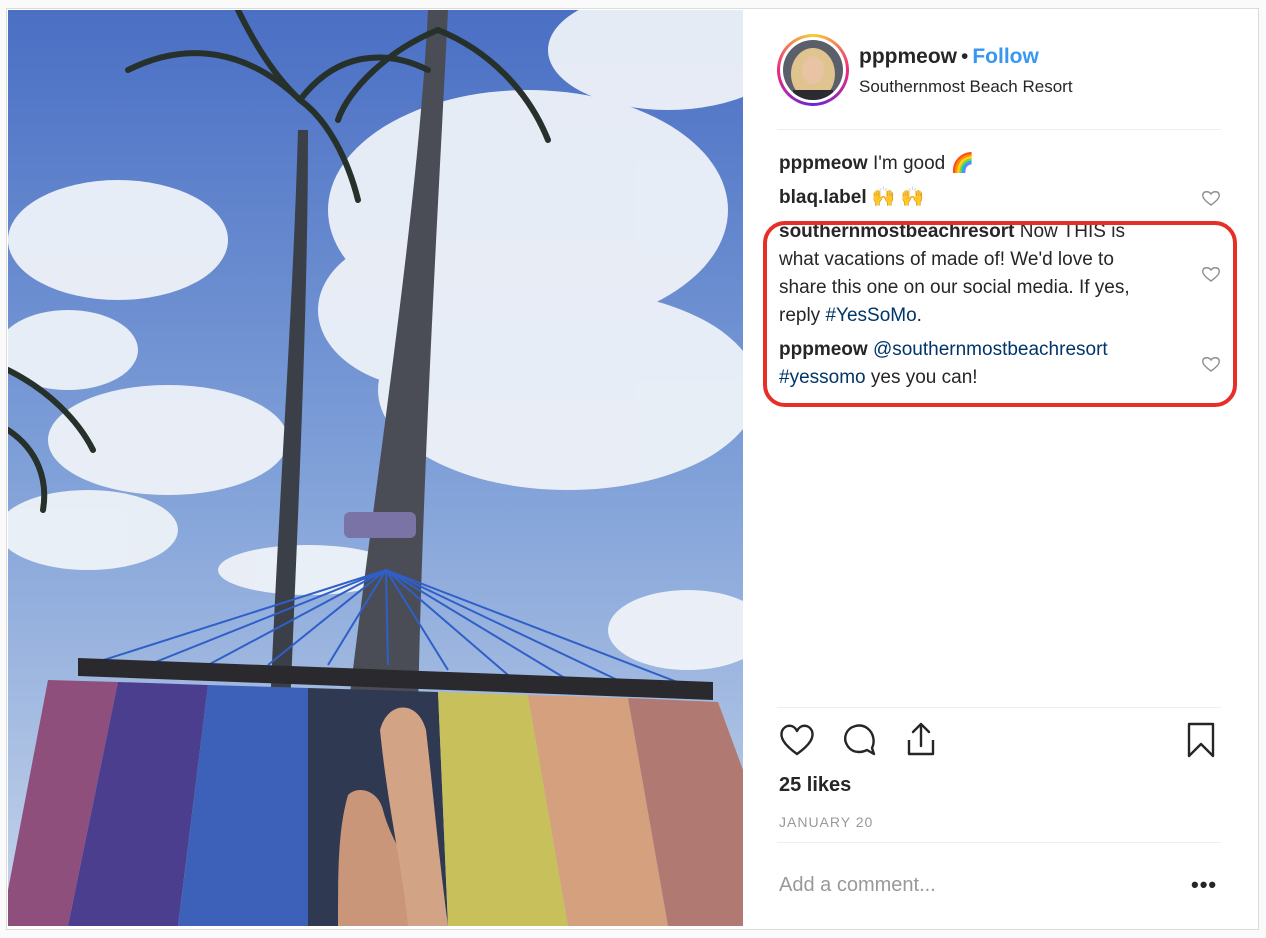 This screenshot has height=938, width=1266. I want to click on comment-button, so click(861, 742).